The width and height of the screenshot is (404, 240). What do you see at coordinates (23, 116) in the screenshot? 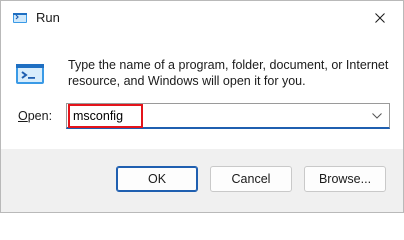
I see `open-label-accelerator: O` at bounding box center [23, 116].